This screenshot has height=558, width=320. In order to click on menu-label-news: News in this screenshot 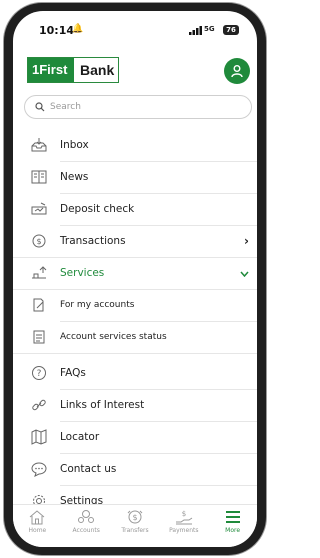, I will do `click(74, 177)`.